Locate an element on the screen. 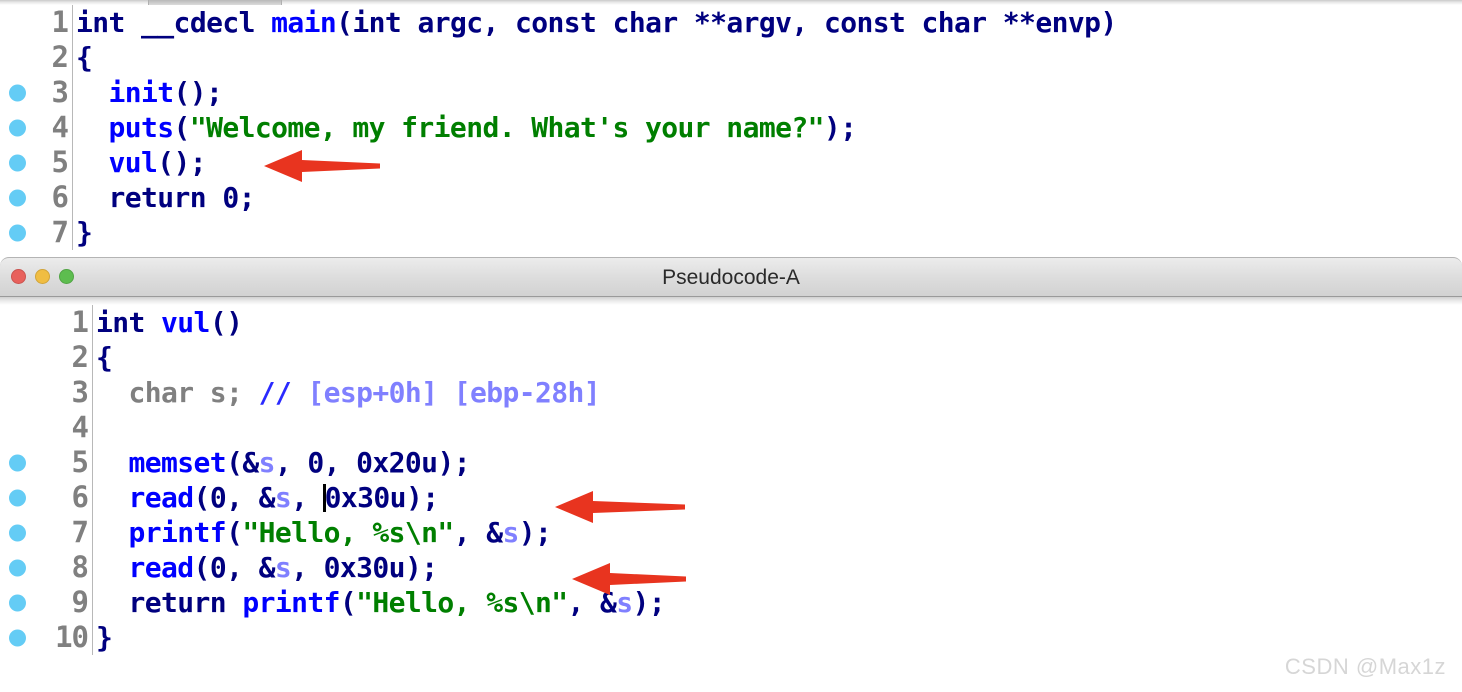 The width and height of the screenshot is (1462, 692). code-text: memset(&s, 0, 0x20u); is located at coordinates (299, 462).